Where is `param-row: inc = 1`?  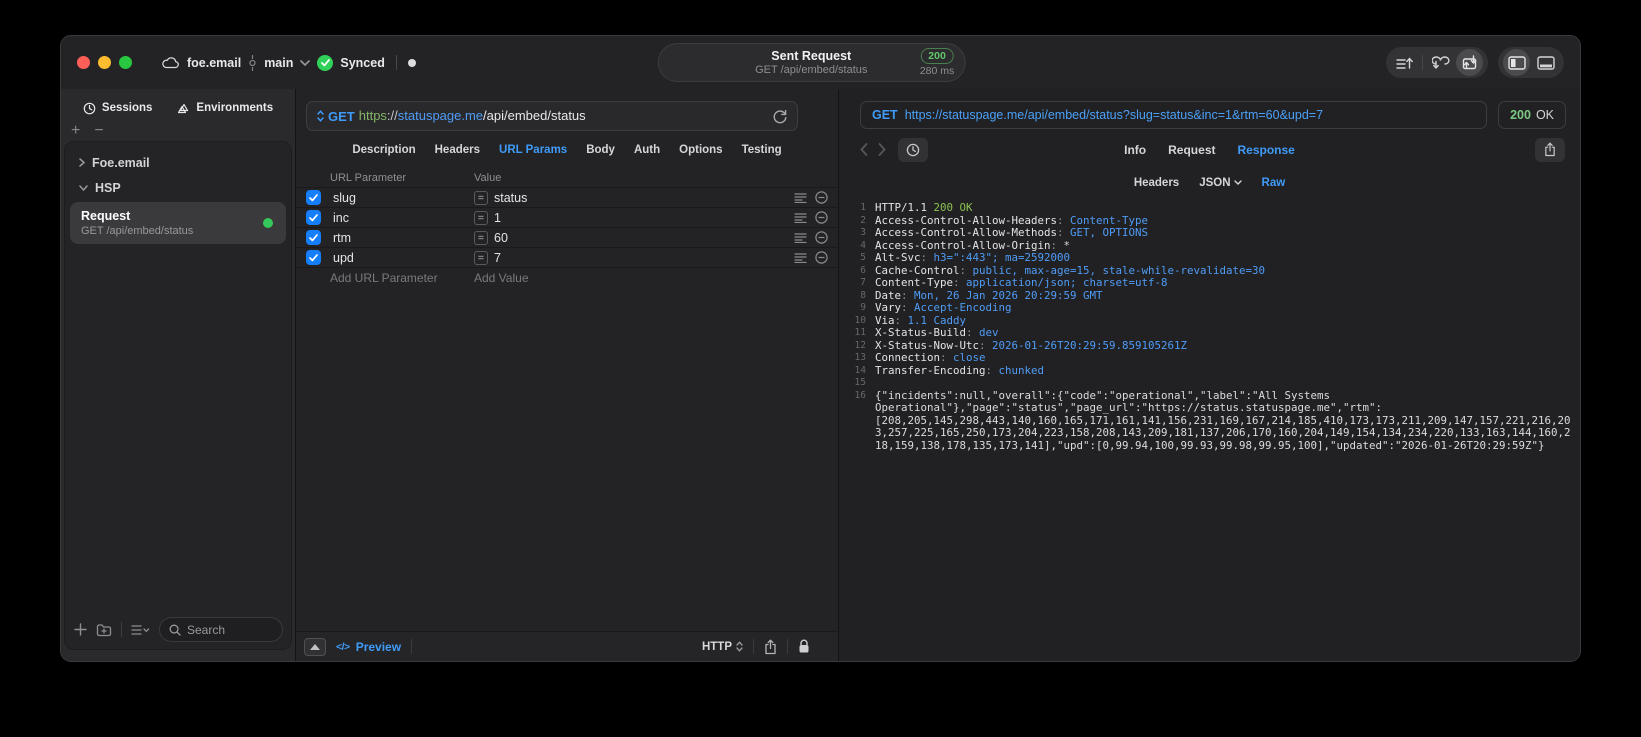 param-row: inc = 1 is located at coordinates (567, 218).